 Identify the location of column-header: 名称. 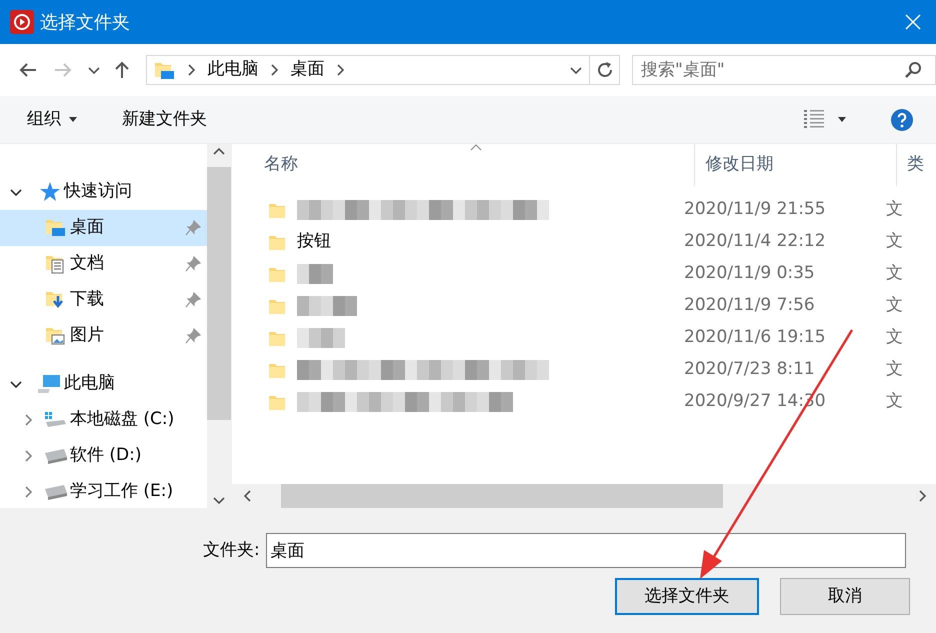
(463, 165).